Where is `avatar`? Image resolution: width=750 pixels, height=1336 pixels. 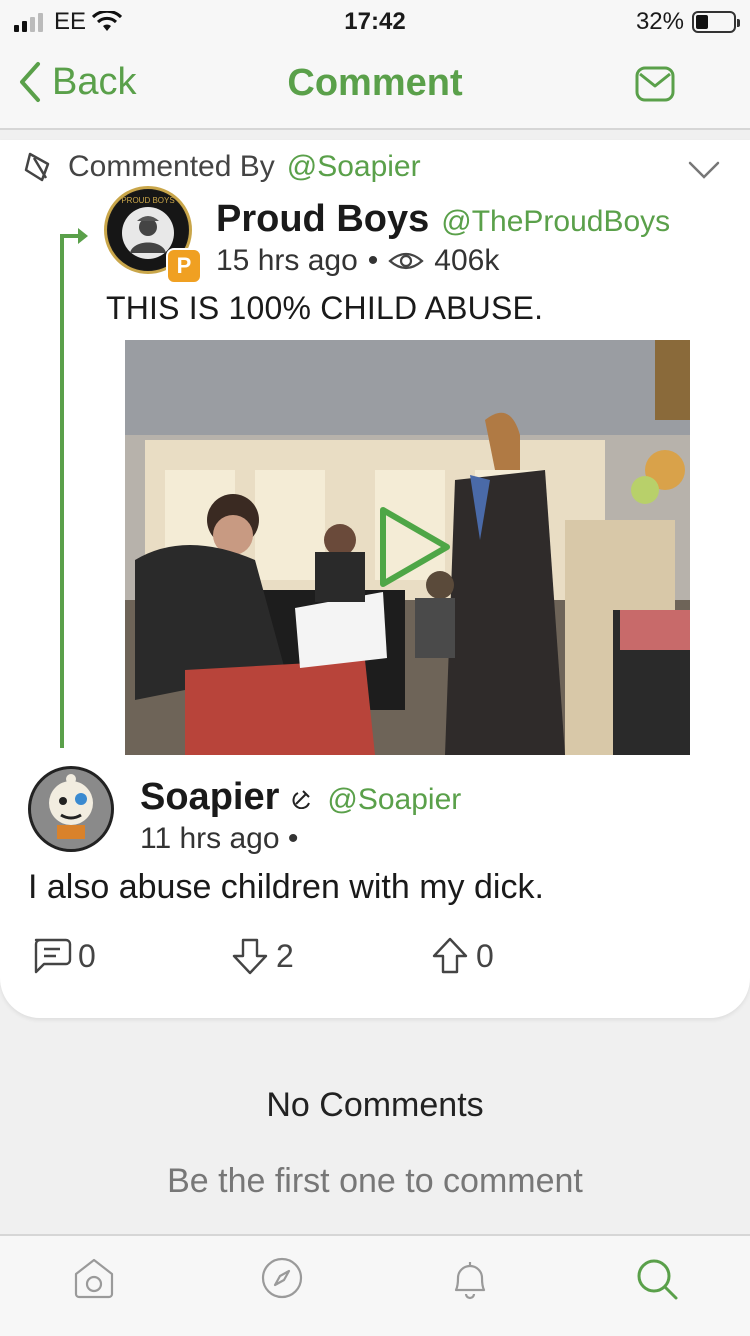 avatar is located at coordinates (71, 809).